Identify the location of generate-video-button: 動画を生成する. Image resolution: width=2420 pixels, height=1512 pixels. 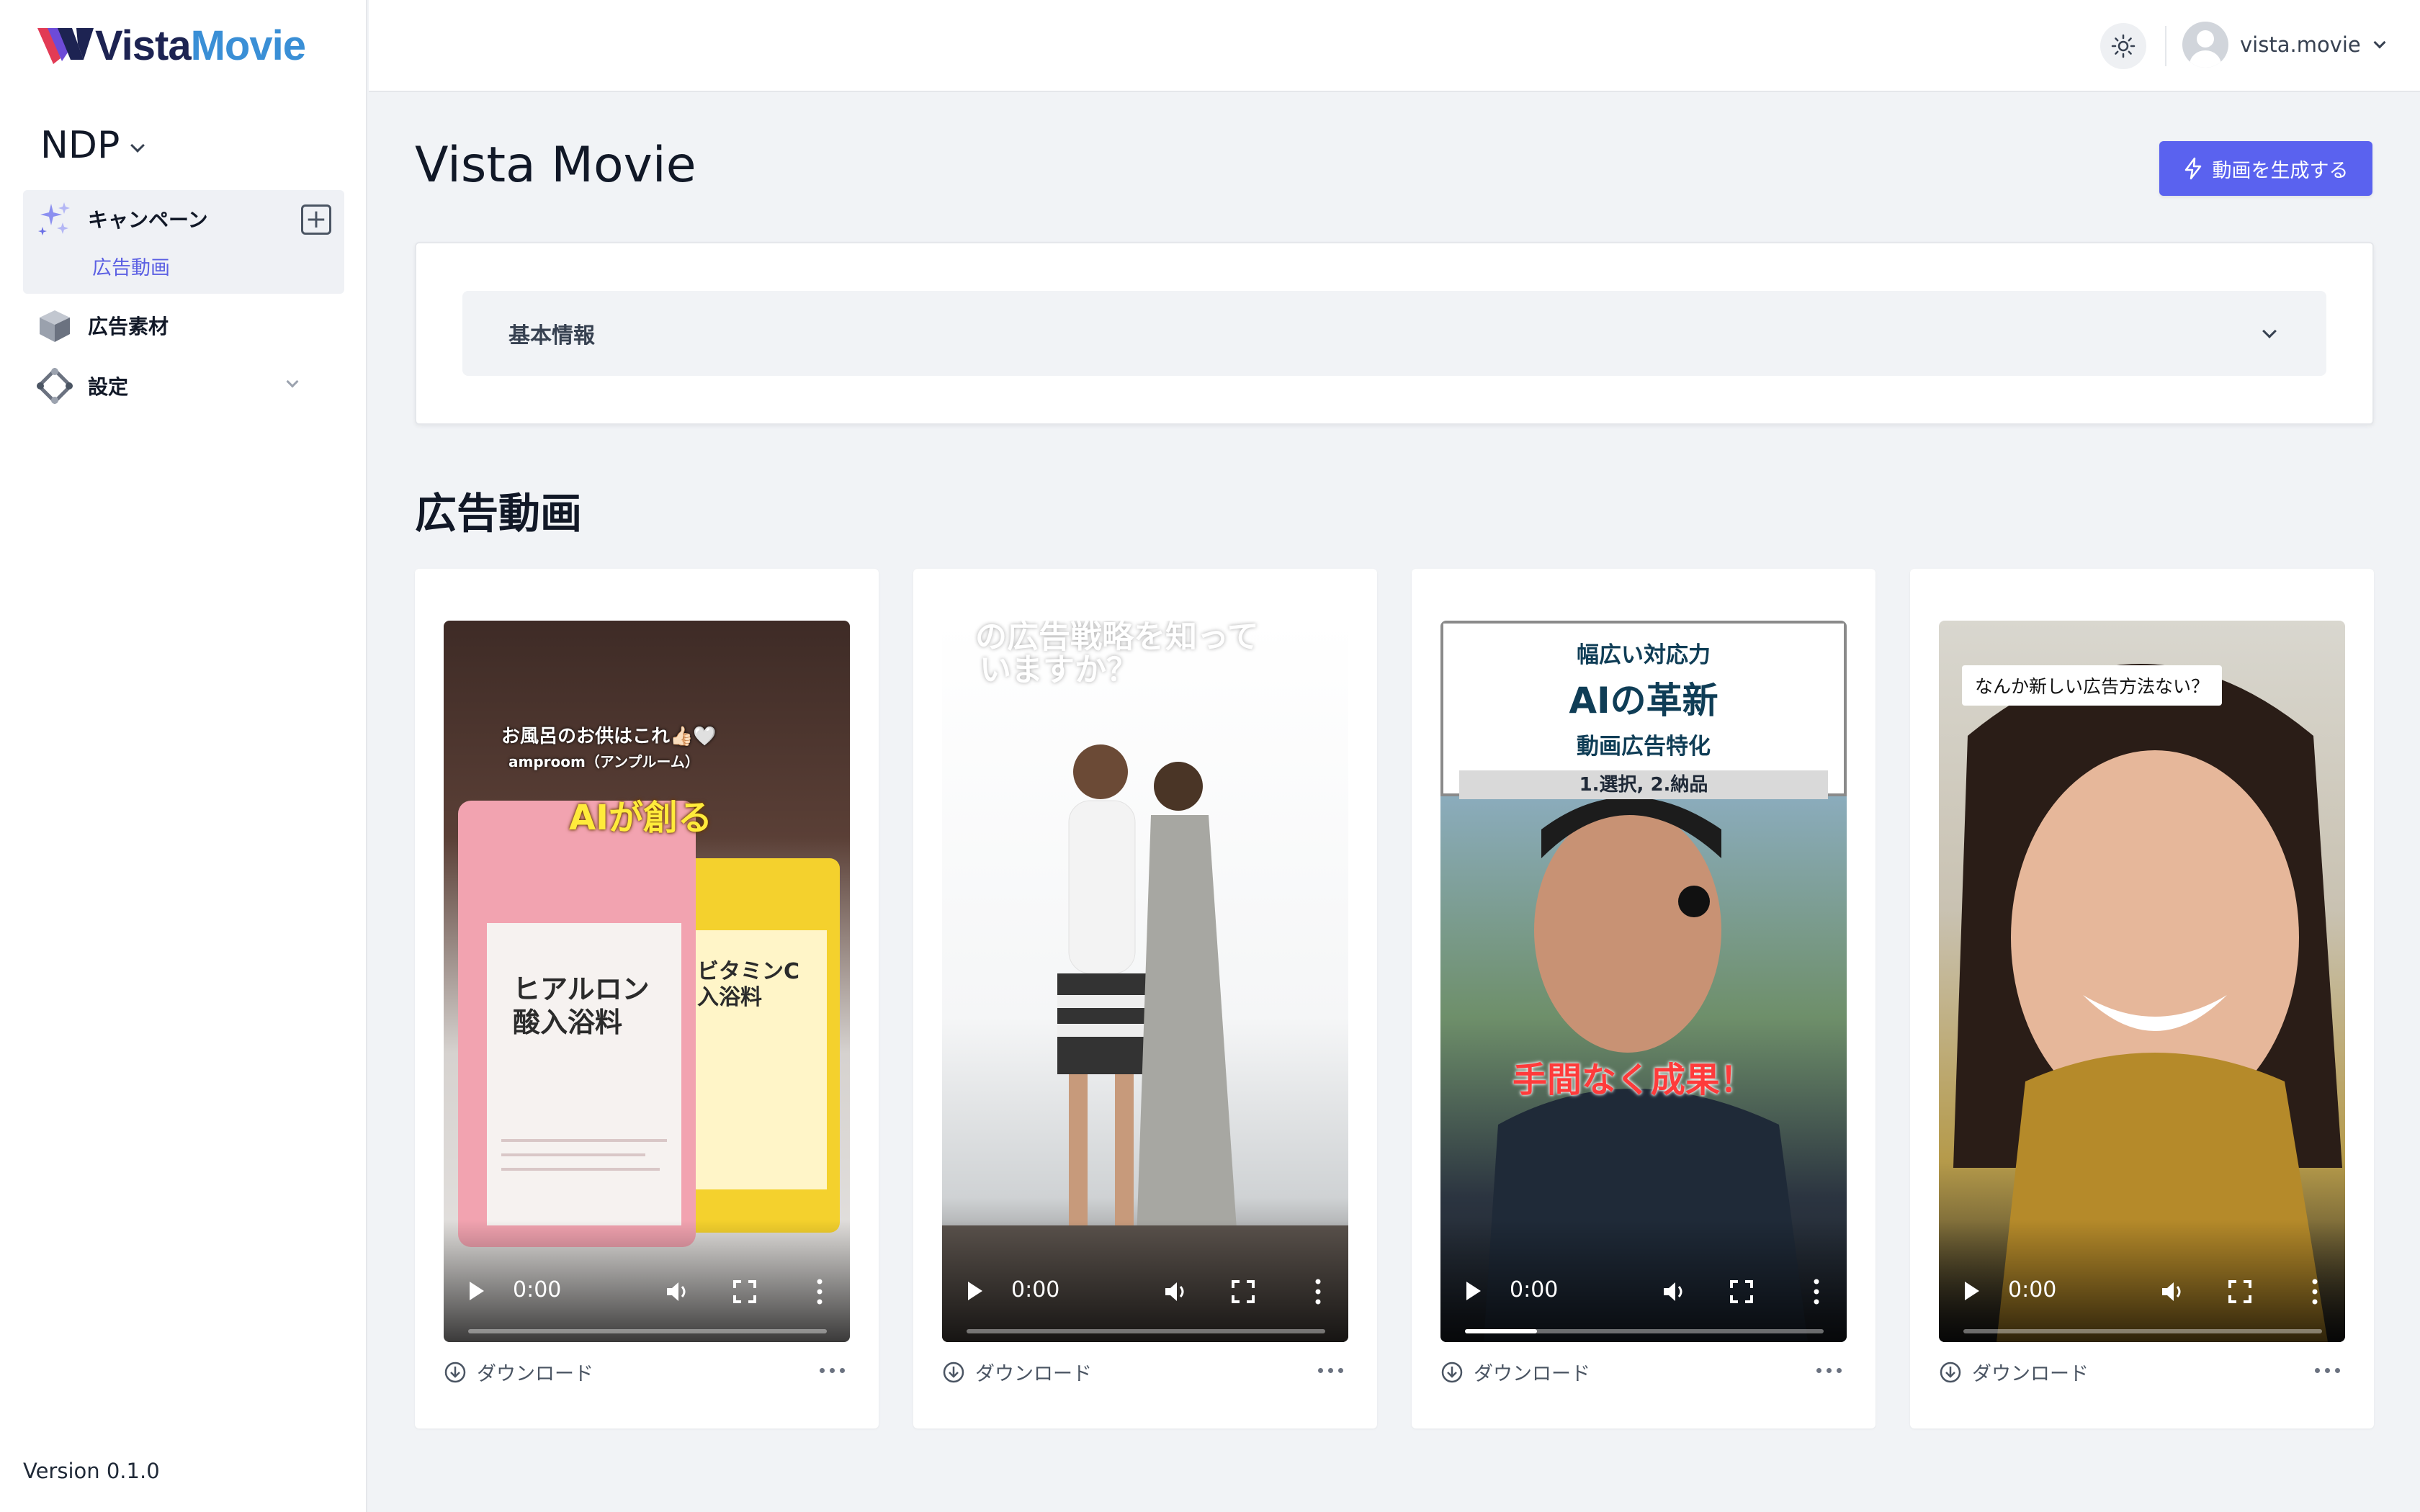
(2265, 168).